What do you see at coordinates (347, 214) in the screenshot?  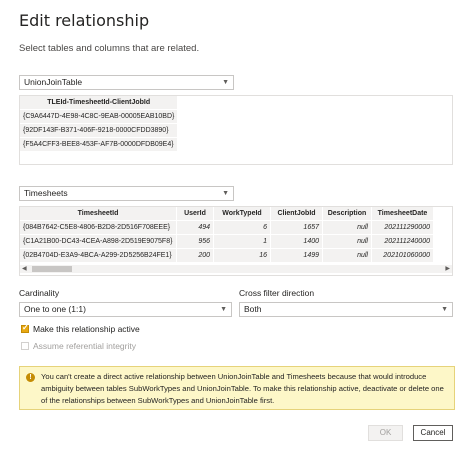 I see `table2-column-header: Description` at bounding box center [347, 214].